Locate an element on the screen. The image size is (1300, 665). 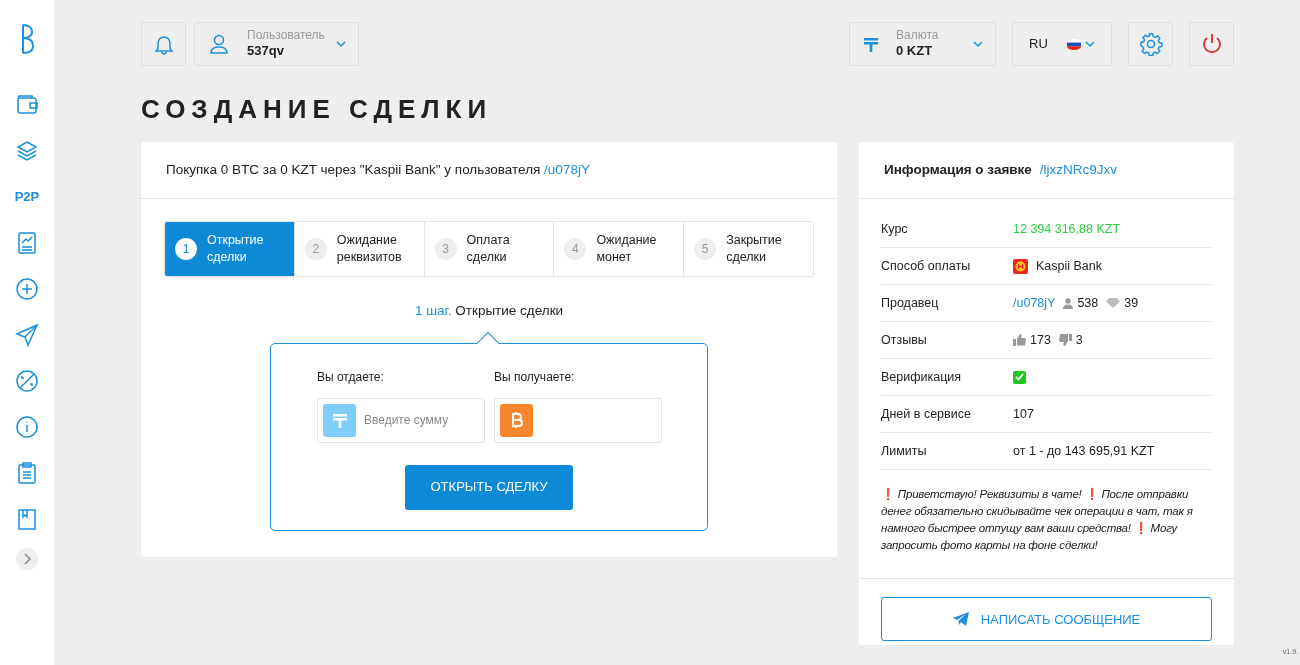
thumbs-up-icon is located at coordinates (1019, 340).